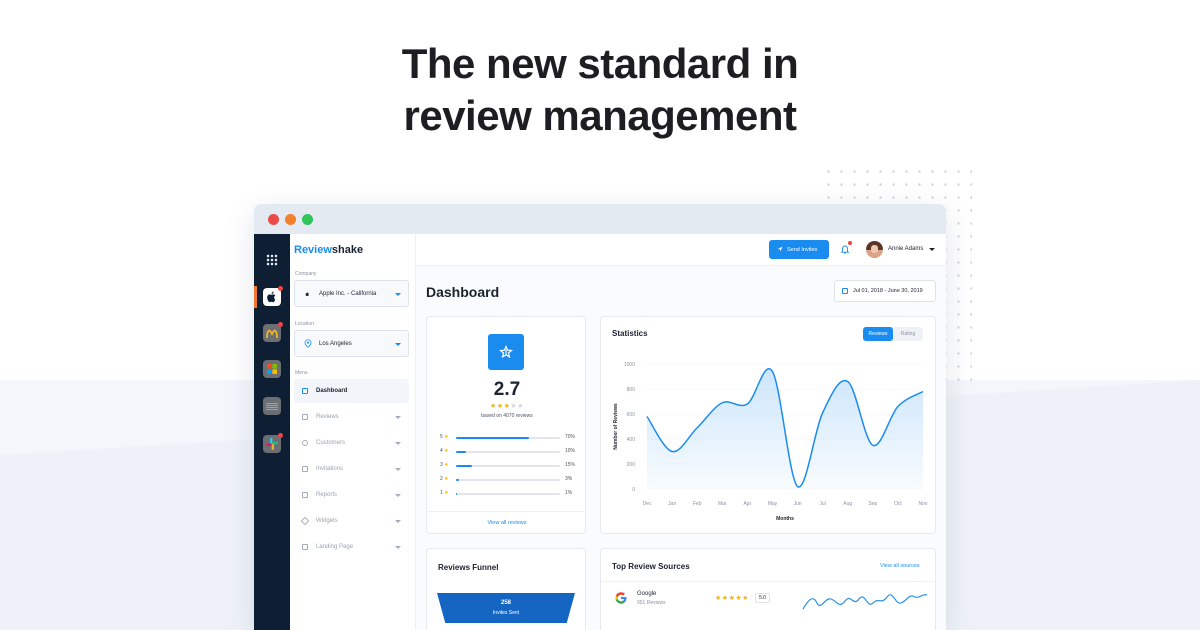 The width and height of the screenshot is (1200, 630). Describe the element at coordinates (621, 598) in the screenshot. I see `google-icon` at that location.